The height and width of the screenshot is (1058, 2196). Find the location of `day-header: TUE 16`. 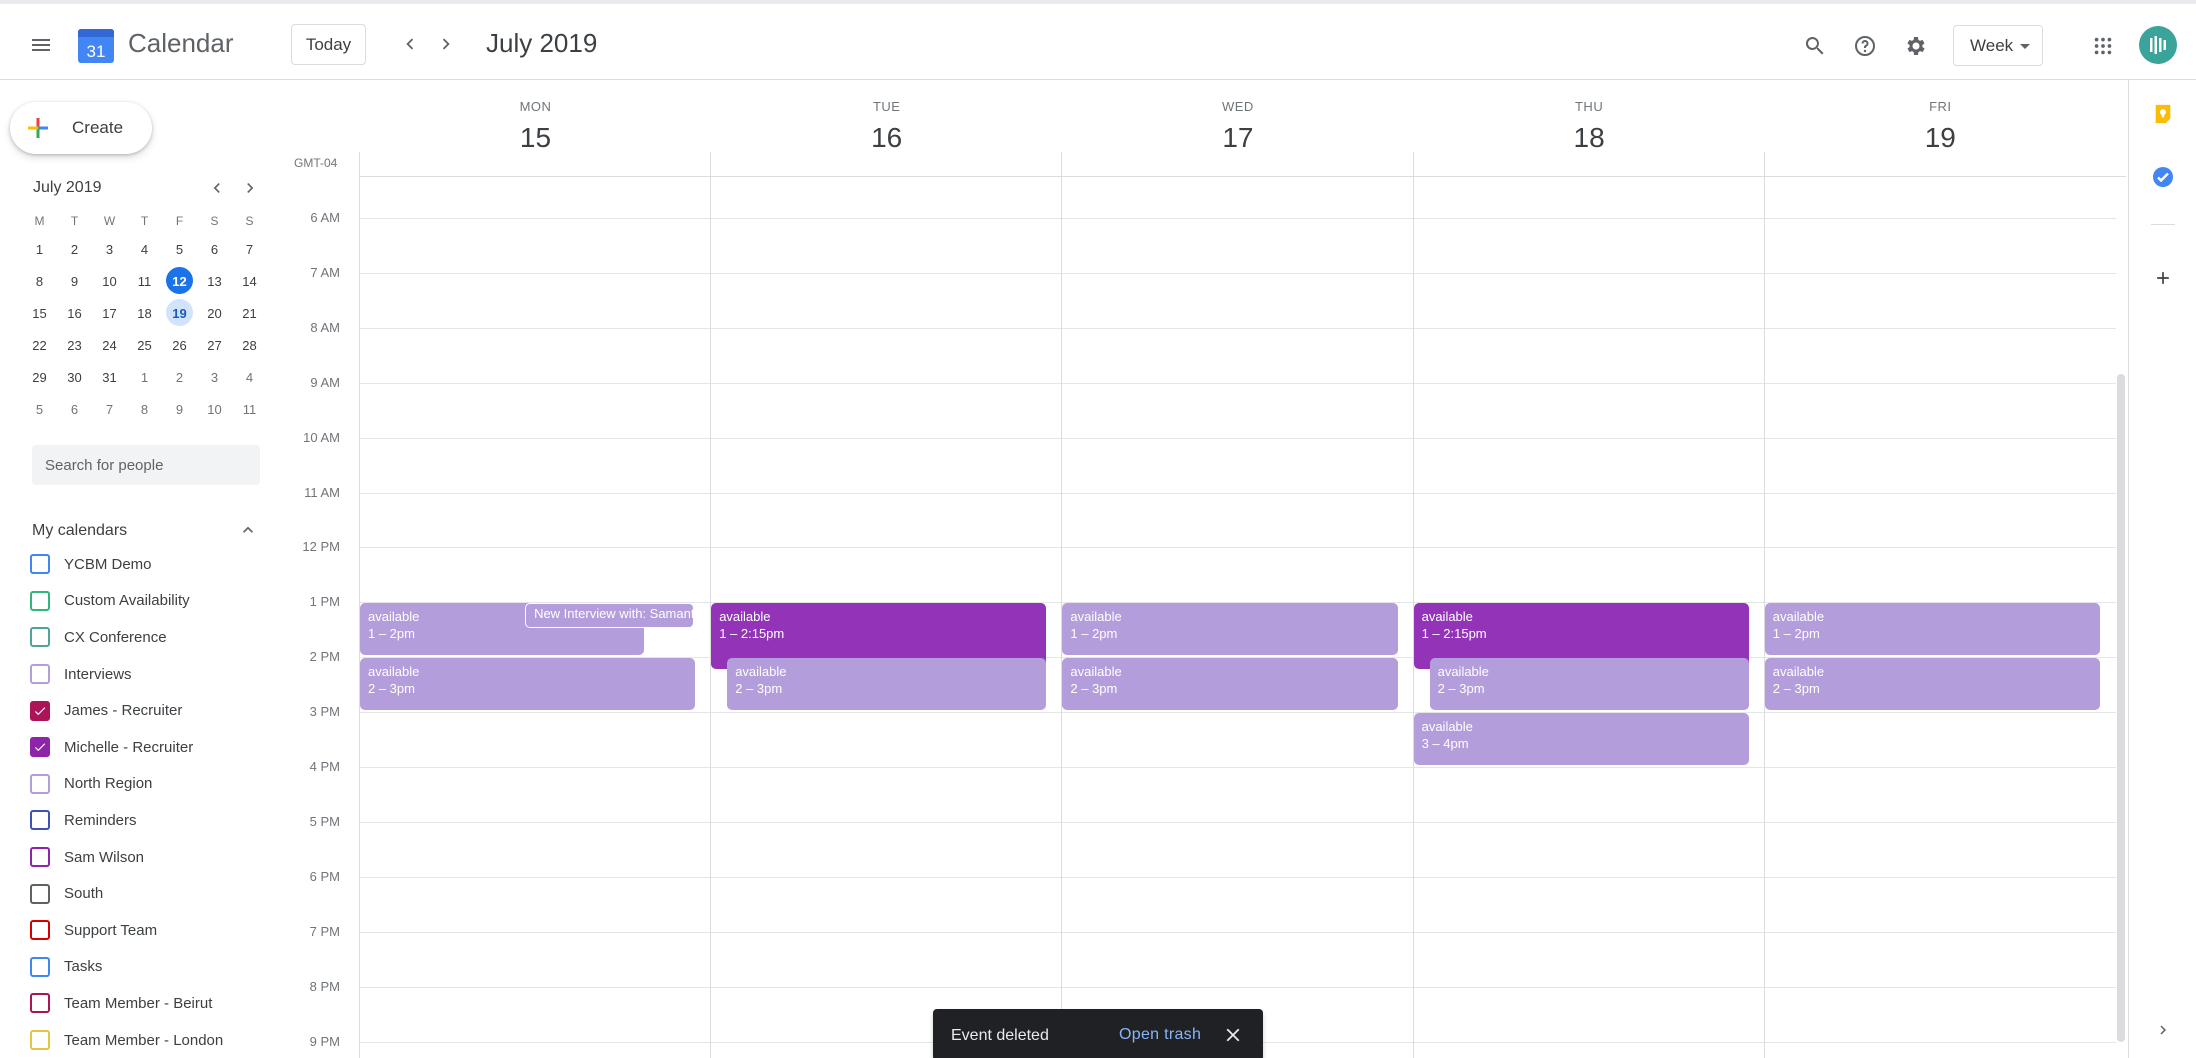

day-header: TUE 16 is located at coordinates (886, 125).